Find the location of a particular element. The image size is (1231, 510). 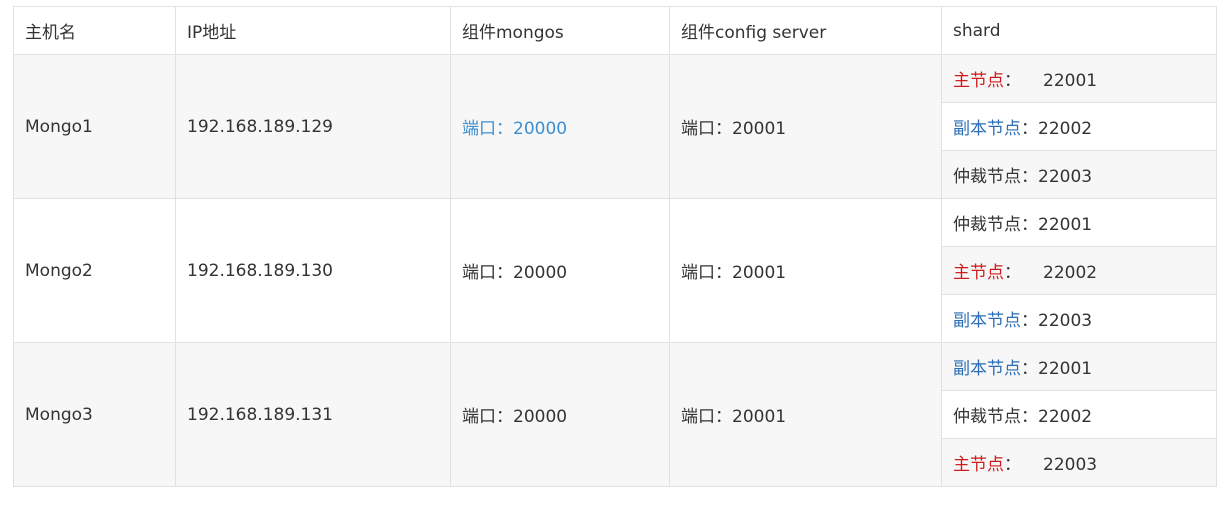

header-config-server: 组件config server is located at coordinates (805, 30).